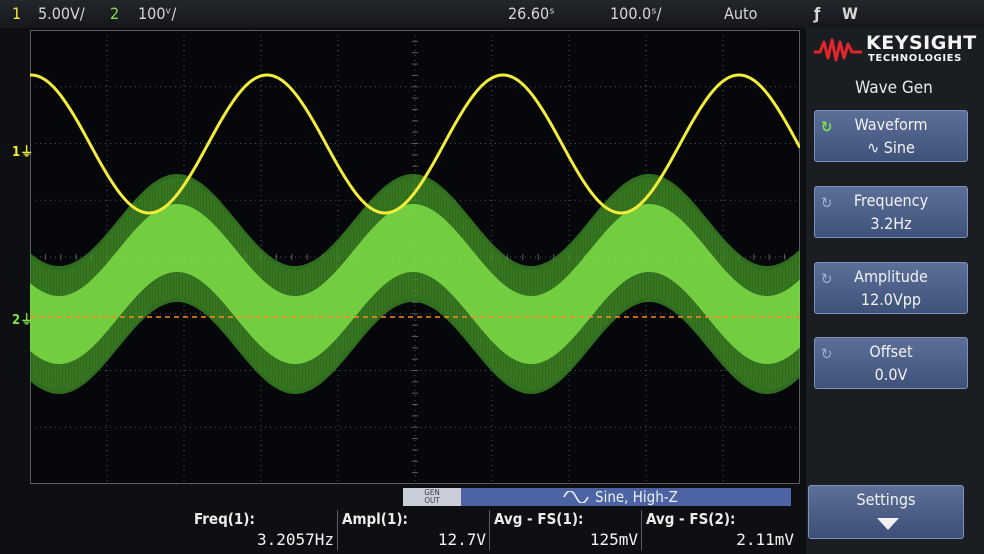 This screenshot has width=984, height=554. Describe the element at coordinates (17, 13) in the screenshot. I see `ch1-number: 1` at that location.